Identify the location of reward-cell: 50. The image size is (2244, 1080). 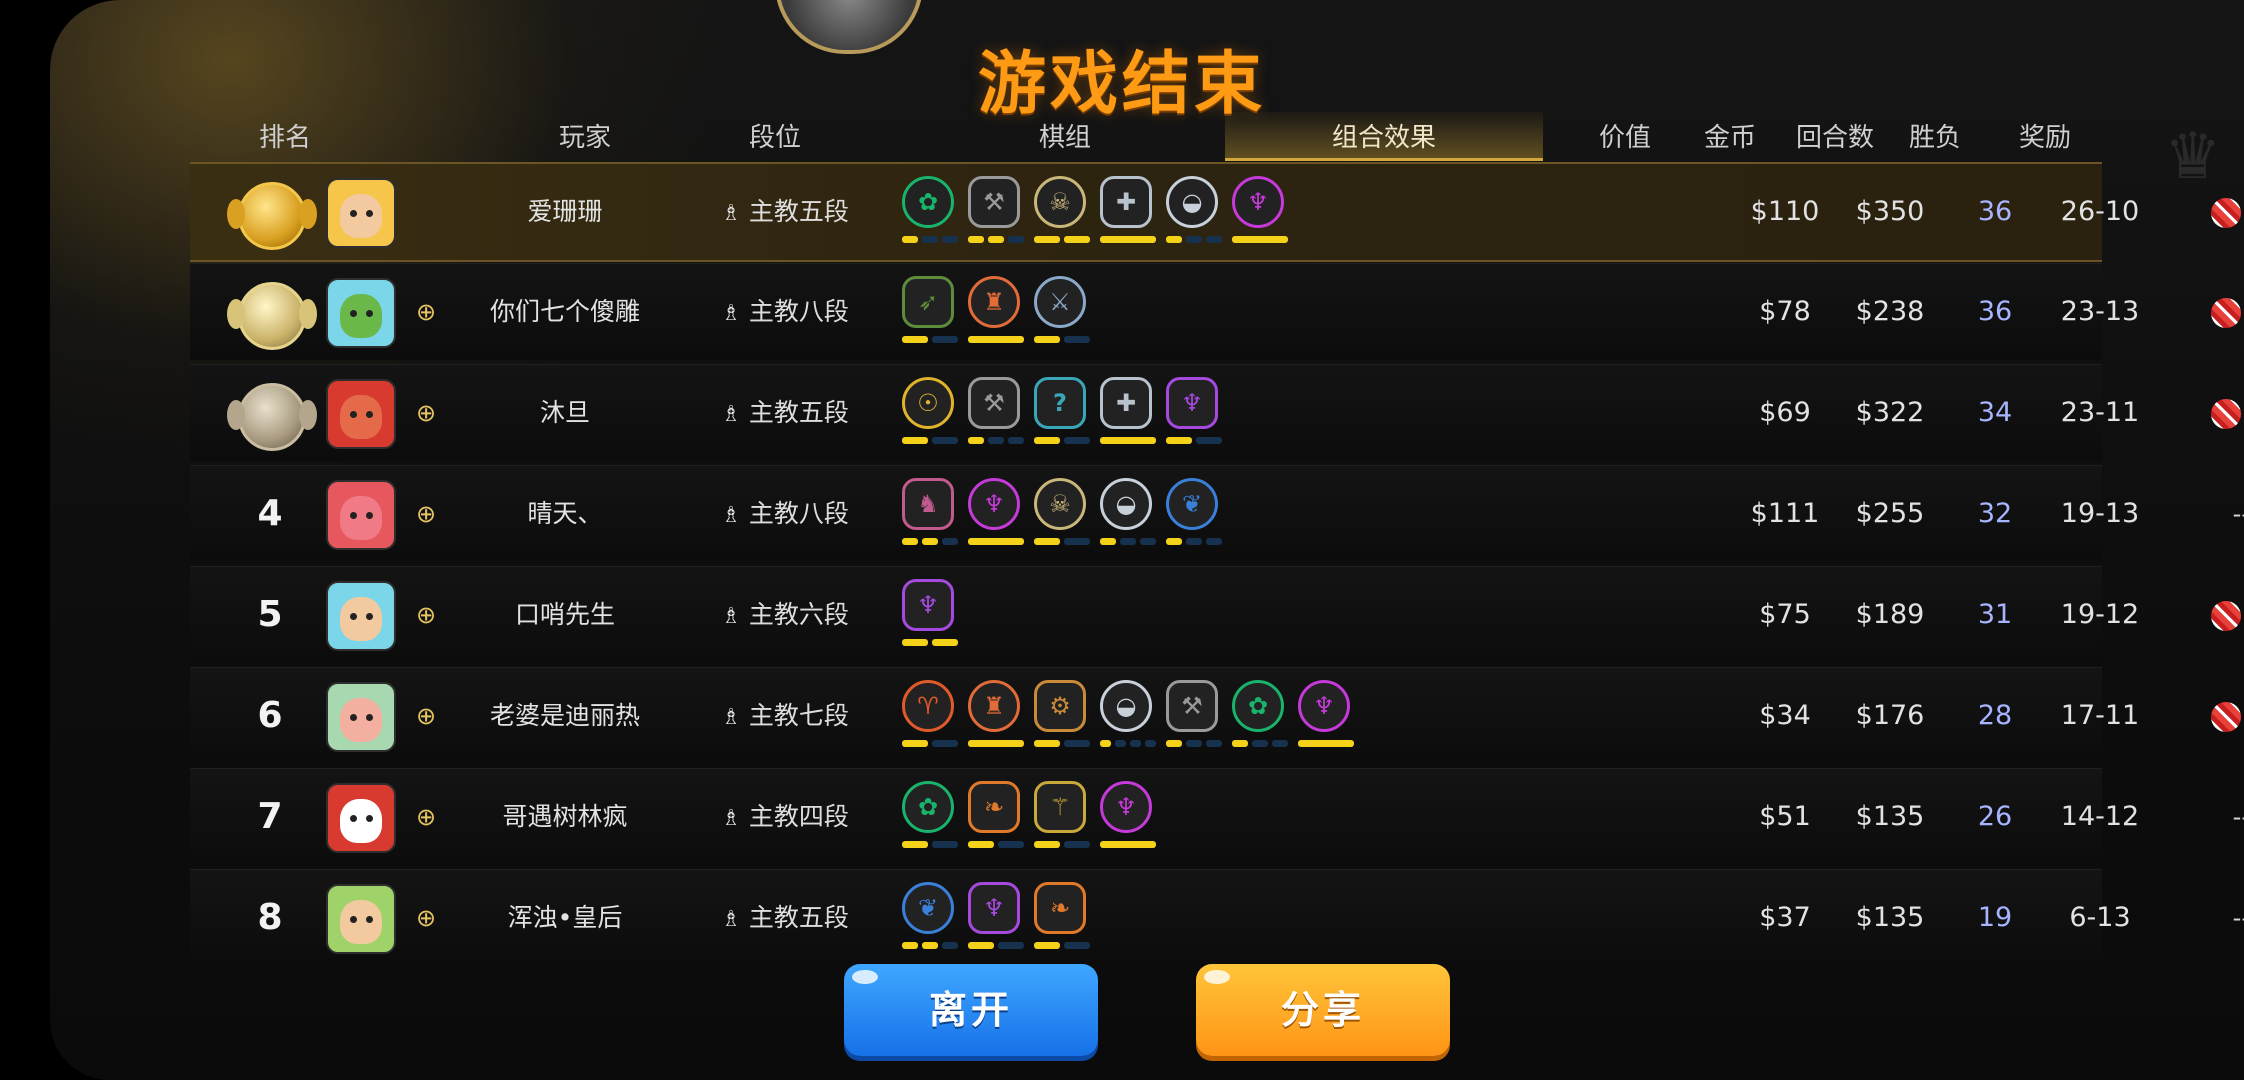
(2117, 212).